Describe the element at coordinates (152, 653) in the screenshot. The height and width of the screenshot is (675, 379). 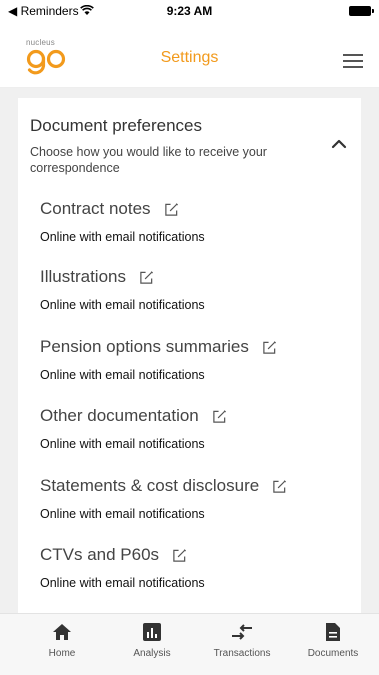
I see `tab-label: Analysis` at that location.